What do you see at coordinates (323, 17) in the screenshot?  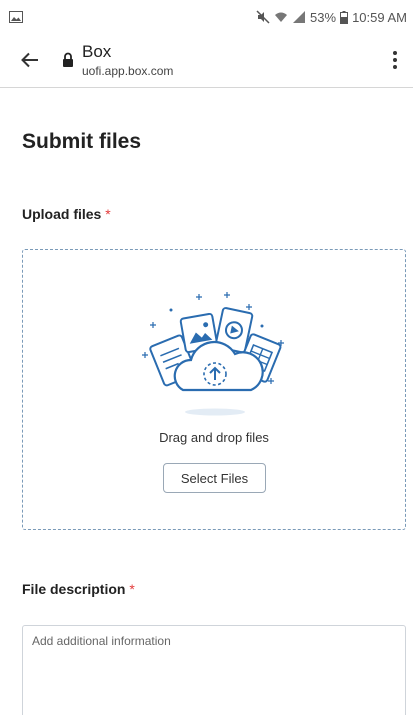 I see `battery-percent: 53%` at bounding box center [323, 17].